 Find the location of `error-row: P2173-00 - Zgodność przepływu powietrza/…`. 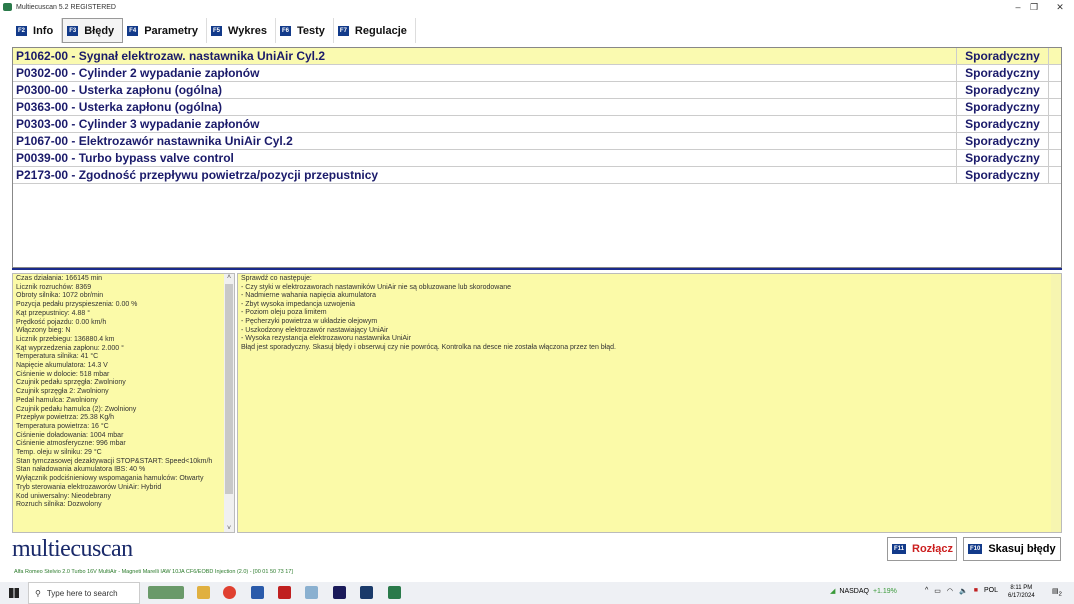

error-row: P2173-00 - Zgodność przepływu powietrza/… is located at coordinates (537, 175).